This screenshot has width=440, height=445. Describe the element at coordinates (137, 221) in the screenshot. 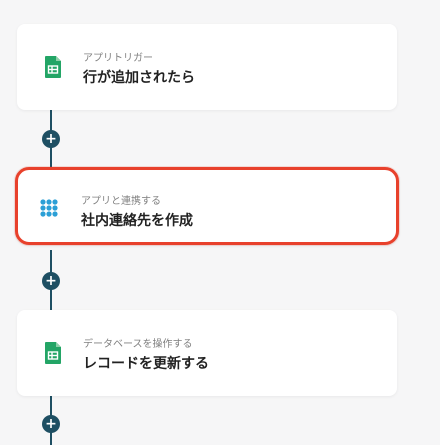

I see `step-title: 社内連絡先を作成` at that location.